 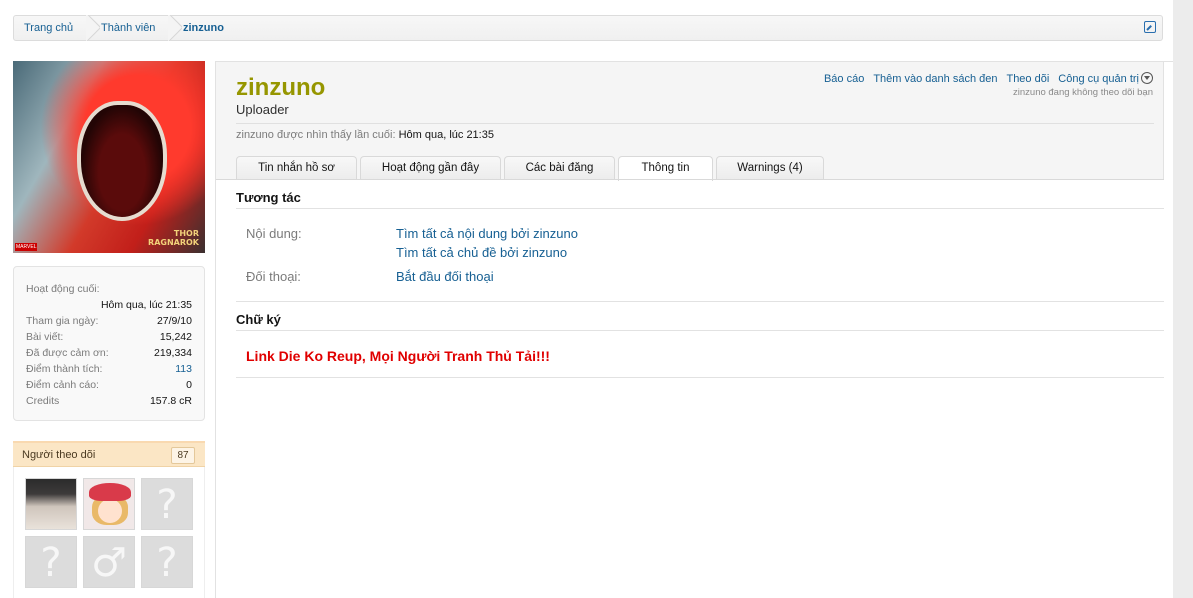 What do you see at coordinates (63, 289) in the screenshot?
I see `stat-label: Hoạt động cuối:` at bounding box center [63, 289].